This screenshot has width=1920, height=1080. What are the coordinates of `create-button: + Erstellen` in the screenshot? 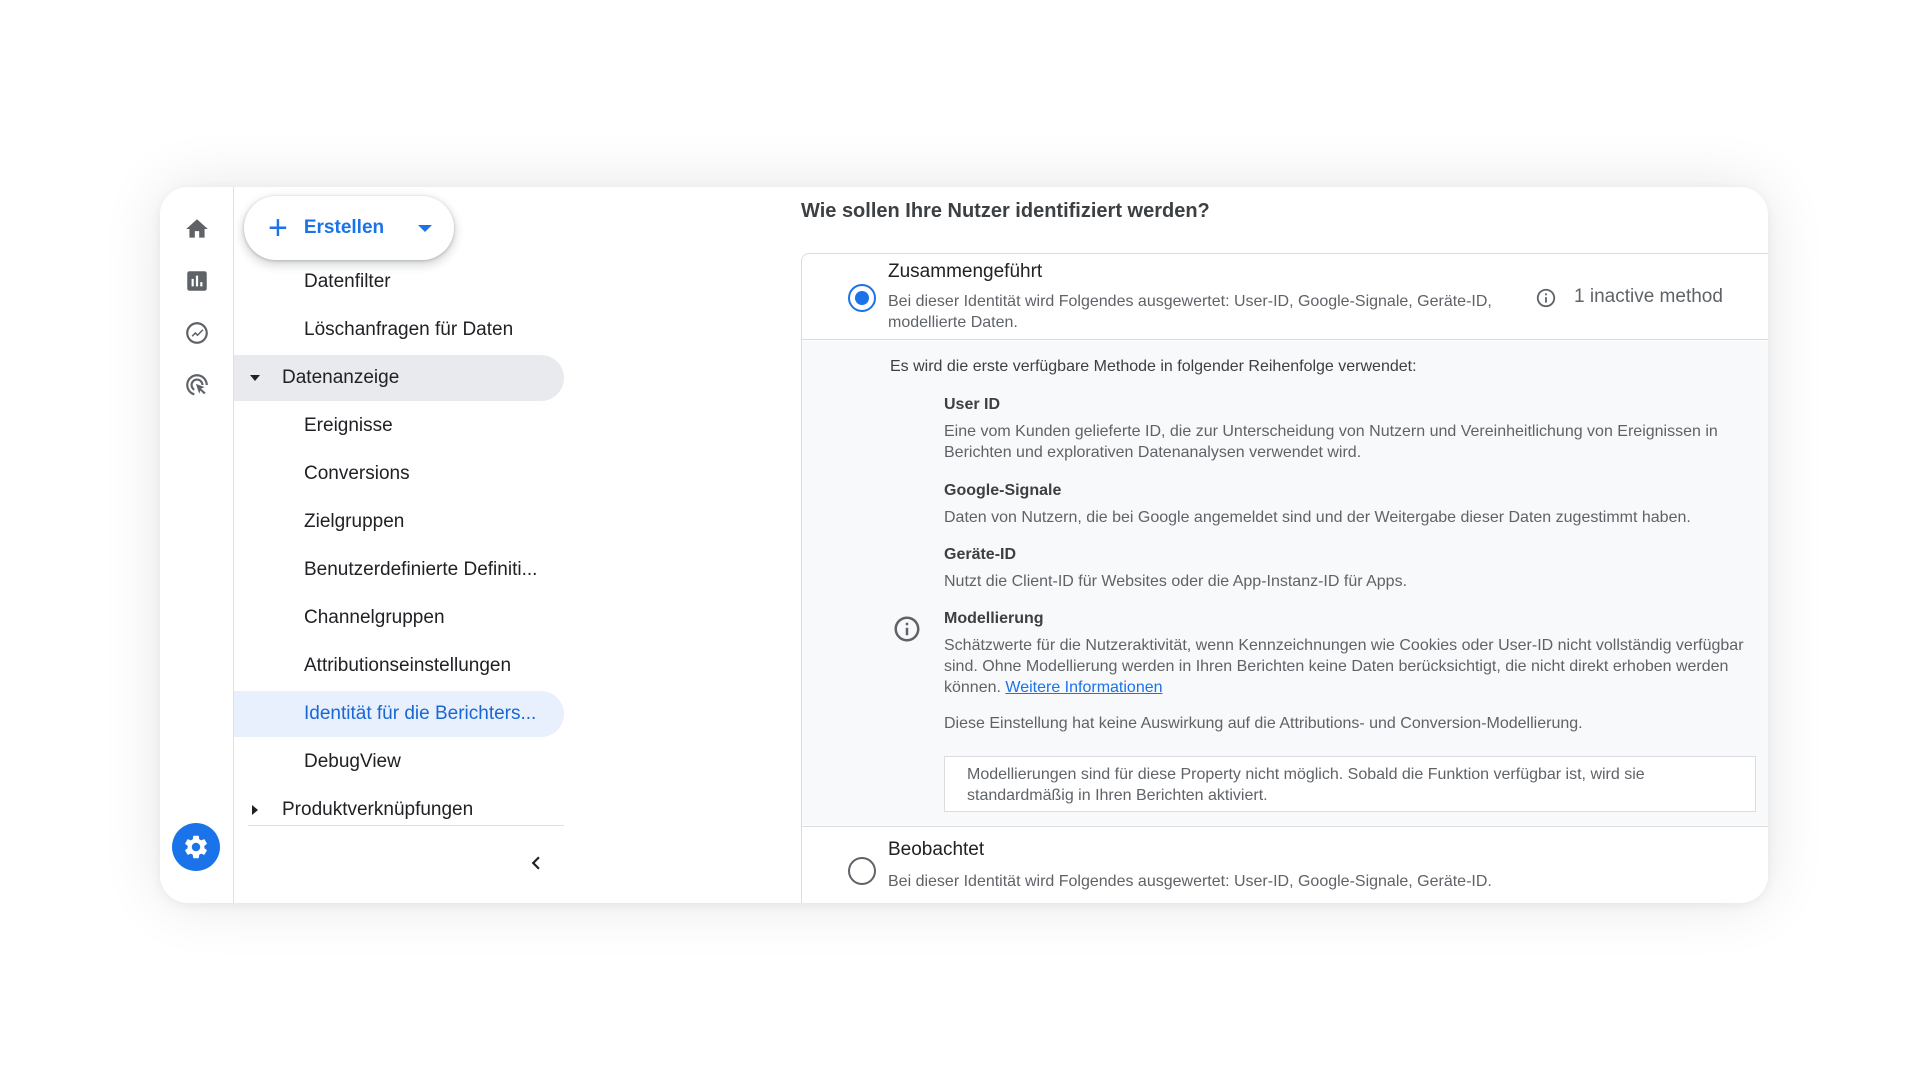 It's located at (349, 228).